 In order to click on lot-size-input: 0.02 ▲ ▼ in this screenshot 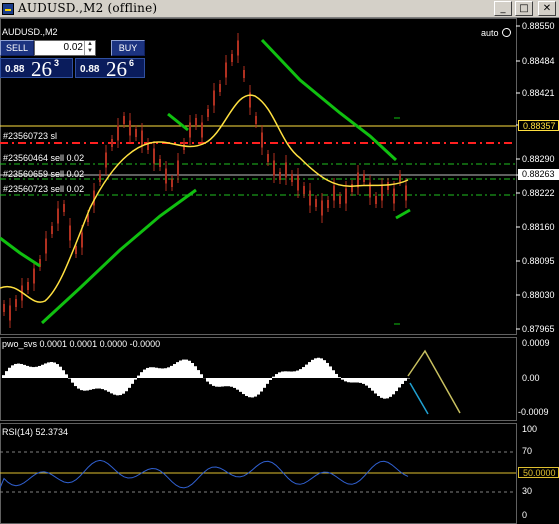, I will do `click(65, 48)`.